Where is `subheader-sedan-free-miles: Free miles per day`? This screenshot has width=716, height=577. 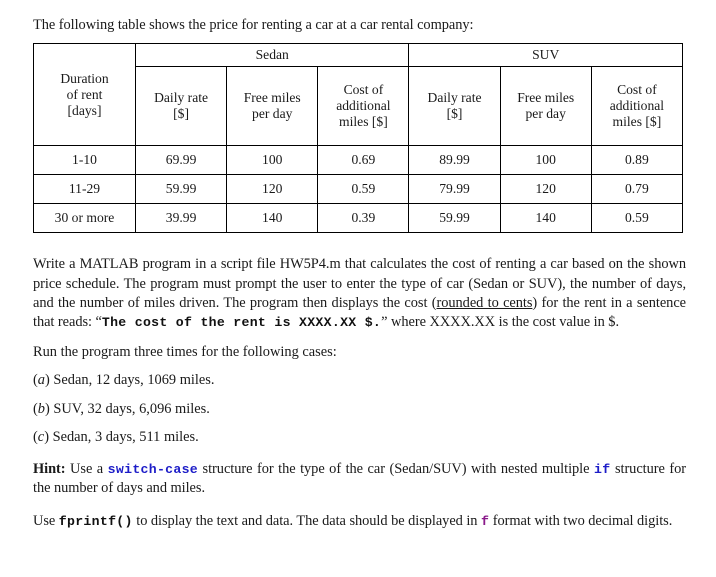 subheader-sedan-free-miles: Free miles per day is located at coordinates (272, 106).